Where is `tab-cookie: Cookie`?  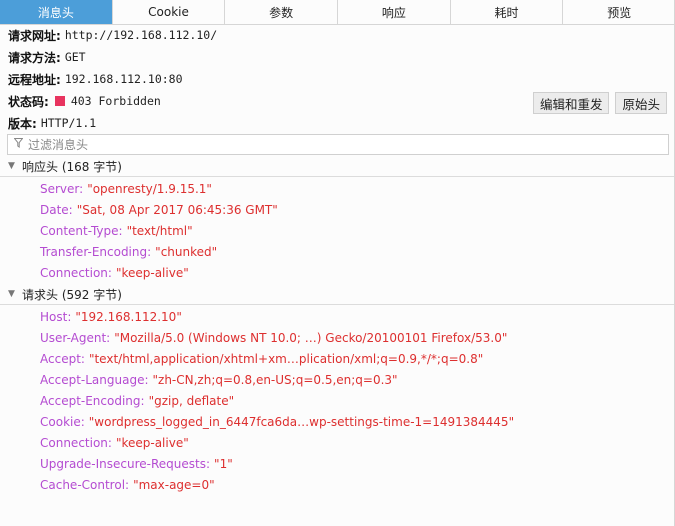 tab-cookie: Cookie is located at coordinates (169, 12).